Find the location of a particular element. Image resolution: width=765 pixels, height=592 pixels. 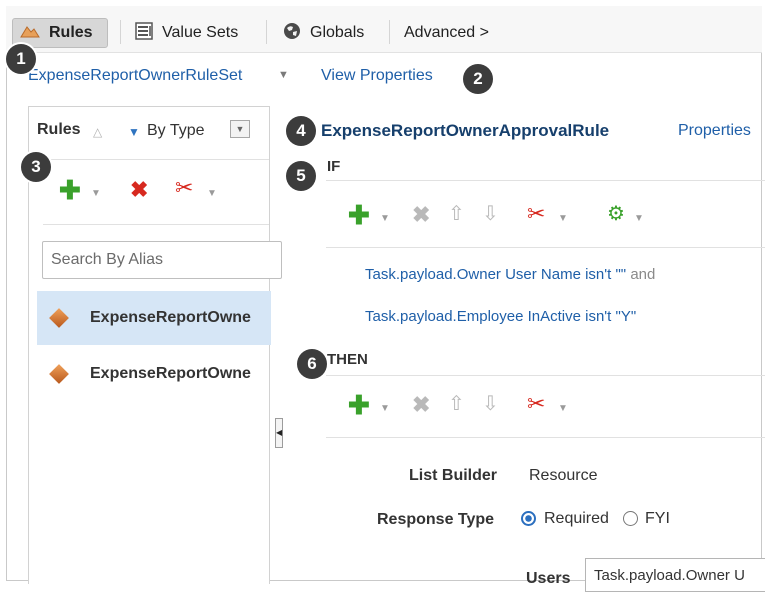

condition-conjunction: and is located at coordinates (642, 274).